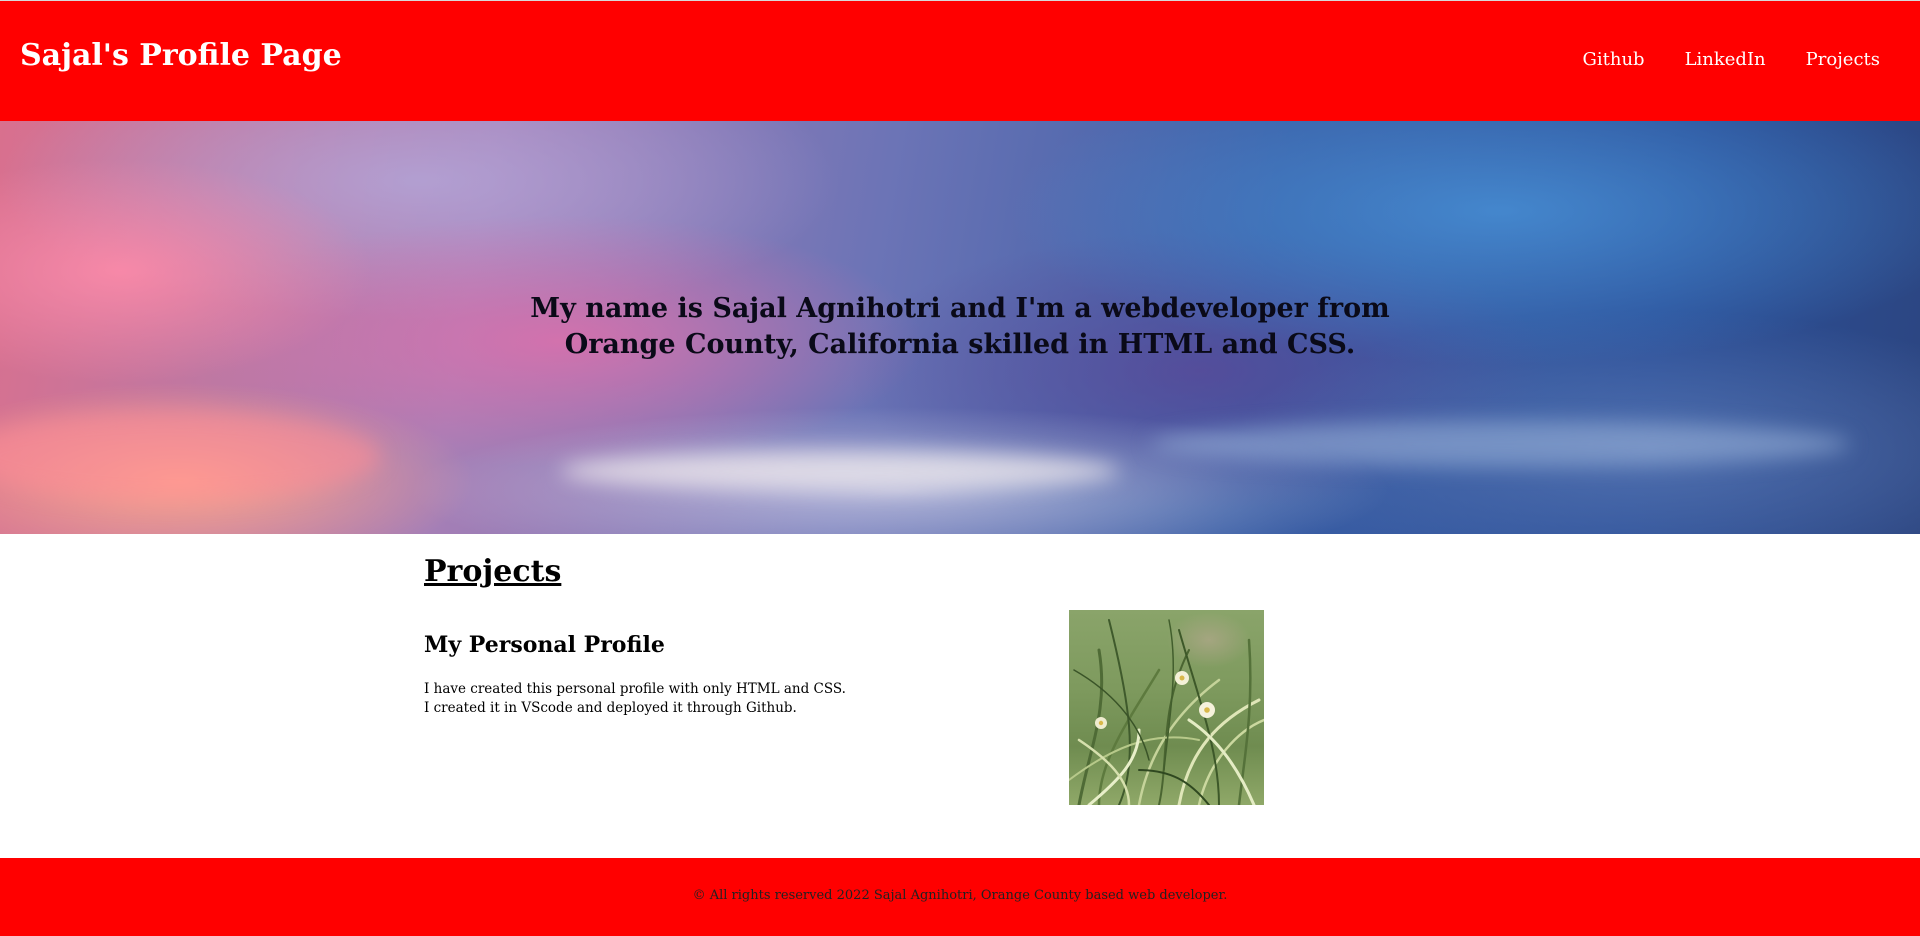  I want to click on grass-flowers-image, so click(1166, 712).